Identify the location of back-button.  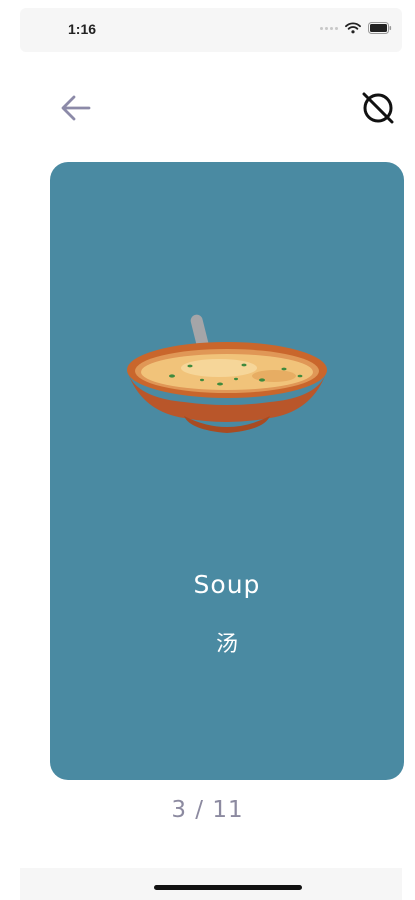
(76, 108).